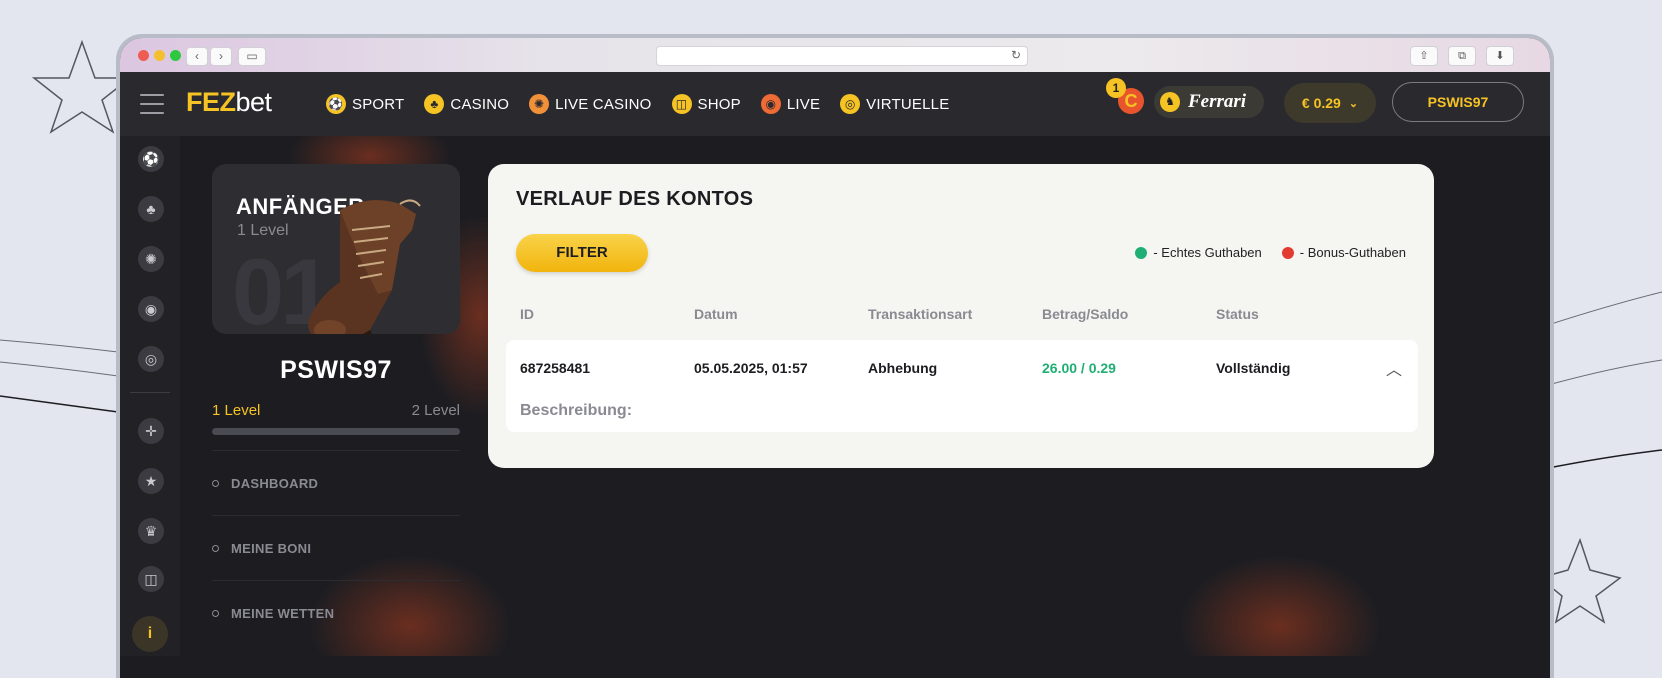  What do you see at coordinates (151, 531) in the screenshot?
I see `trophy-icon: ♛` at bounding box center [151, 531].